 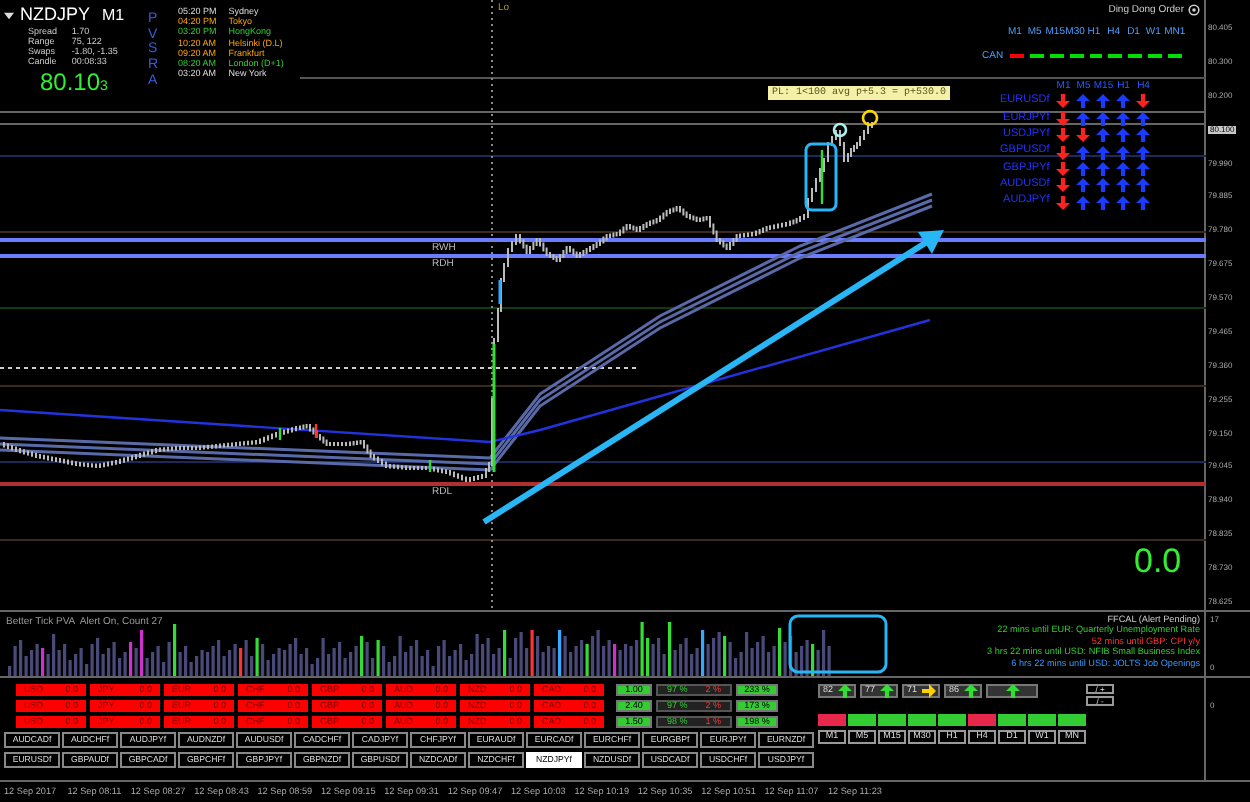 What do you see at coordinates (55, 15) in the screenshot?
I see `symbol-name: NZDJPY` at bounding box center [55, 15].